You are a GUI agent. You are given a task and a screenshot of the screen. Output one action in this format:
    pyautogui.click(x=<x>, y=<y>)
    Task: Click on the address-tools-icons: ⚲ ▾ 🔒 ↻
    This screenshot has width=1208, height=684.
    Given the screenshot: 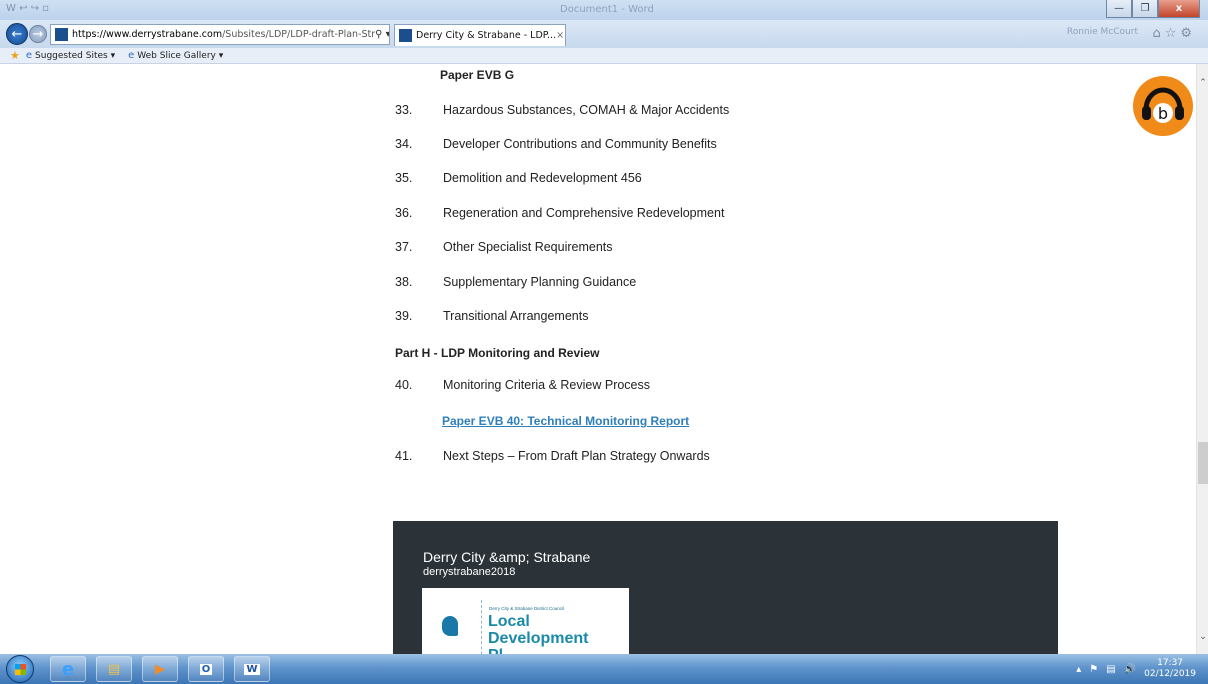 What is the action you would take?
    pyautogui.click(x=382, y=34)
    